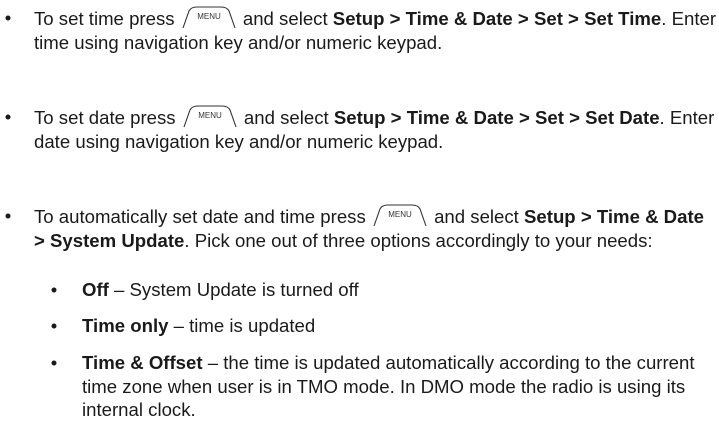 The height and width of the screenshot is (436, 719). What do you see at coordinates (233, 289) in the screenshot?
I see `option-desc: – System Update is turned off` at bounding box center [233, 289].